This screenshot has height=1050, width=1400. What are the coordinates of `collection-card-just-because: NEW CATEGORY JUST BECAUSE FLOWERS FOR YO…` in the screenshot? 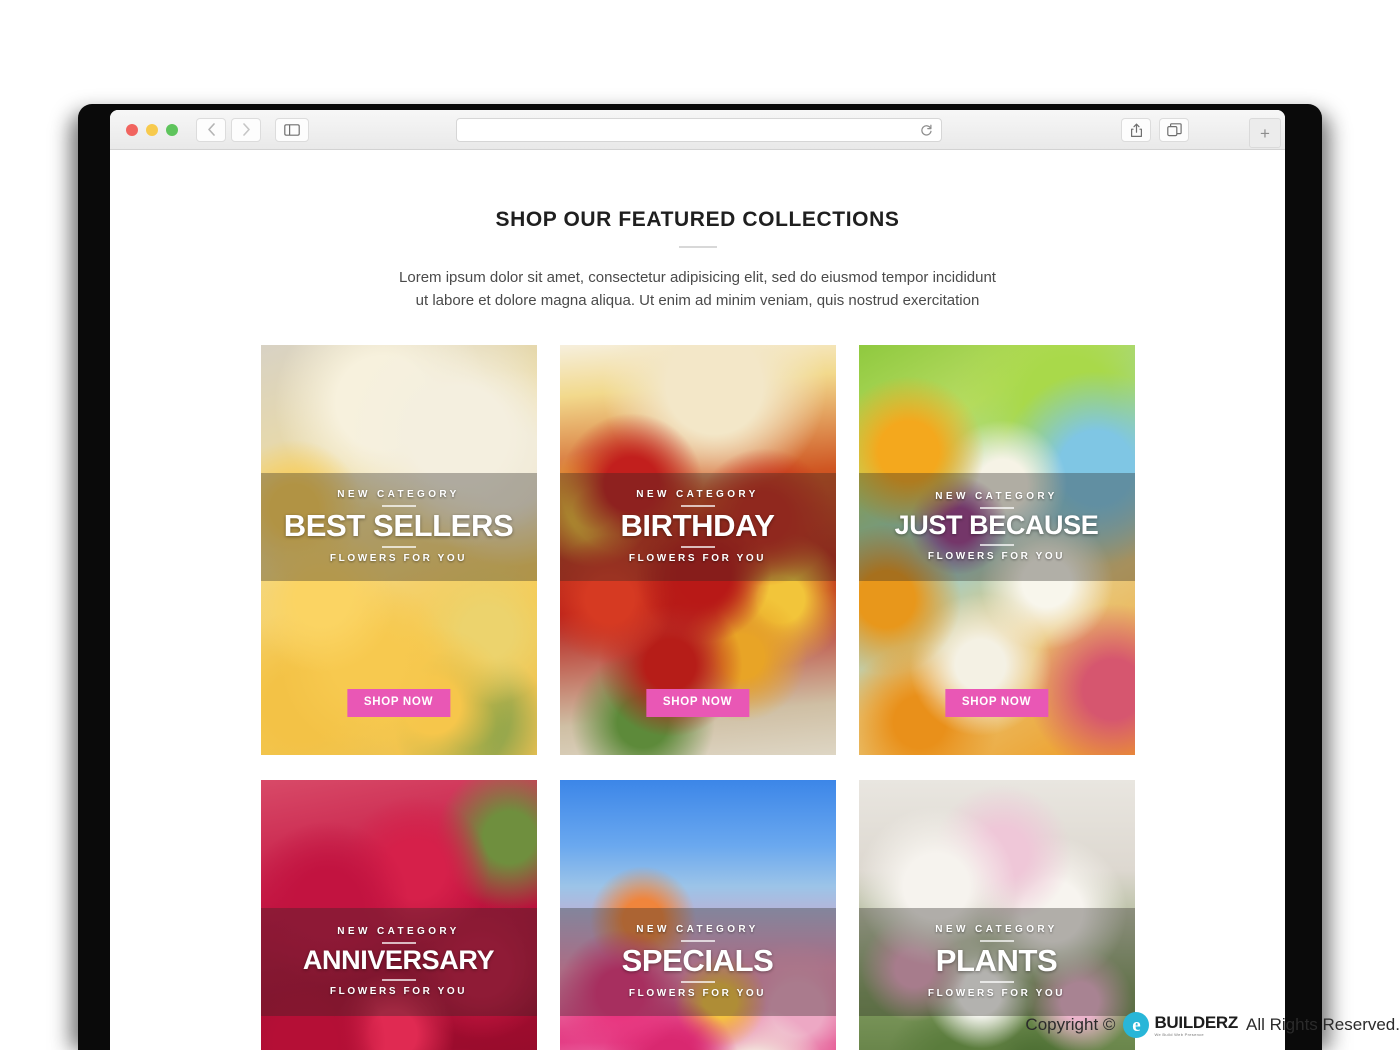 It's located at (996, 549).